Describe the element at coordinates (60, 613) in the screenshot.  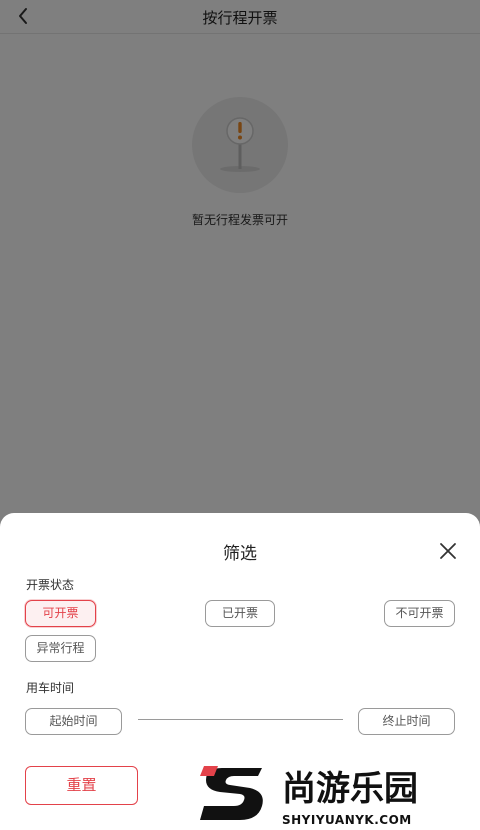
I see `status-chip-invoiceable: 可开票` at that location.